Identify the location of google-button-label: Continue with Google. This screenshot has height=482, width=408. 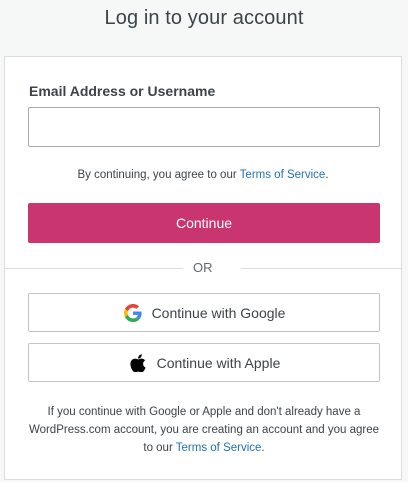
(218, 312).